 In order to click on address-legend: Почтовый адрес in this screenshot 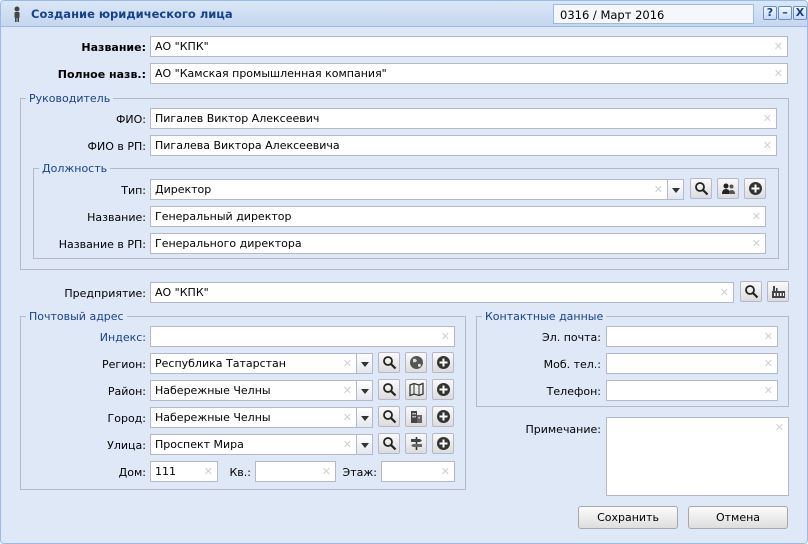, I will do `click(76, 316)`.